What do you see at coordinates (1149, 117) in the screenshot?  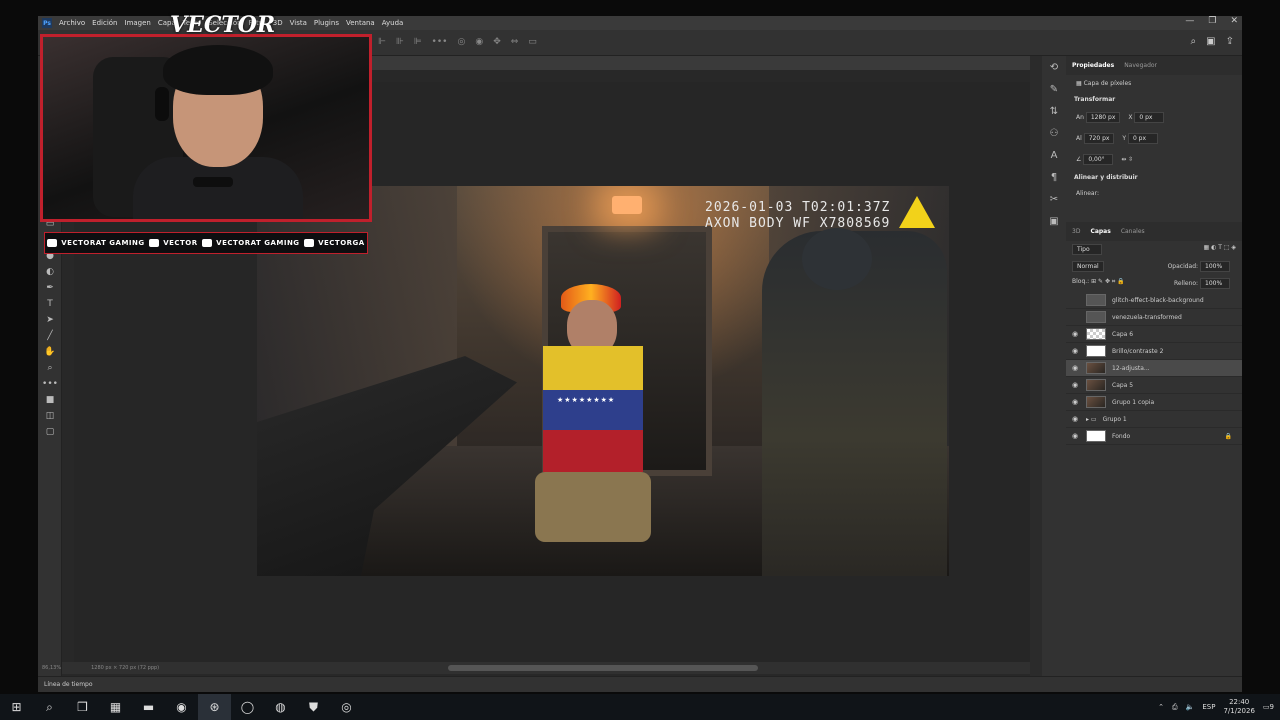 I see `x-field: 0 px` at bounding box center [1149, 117].